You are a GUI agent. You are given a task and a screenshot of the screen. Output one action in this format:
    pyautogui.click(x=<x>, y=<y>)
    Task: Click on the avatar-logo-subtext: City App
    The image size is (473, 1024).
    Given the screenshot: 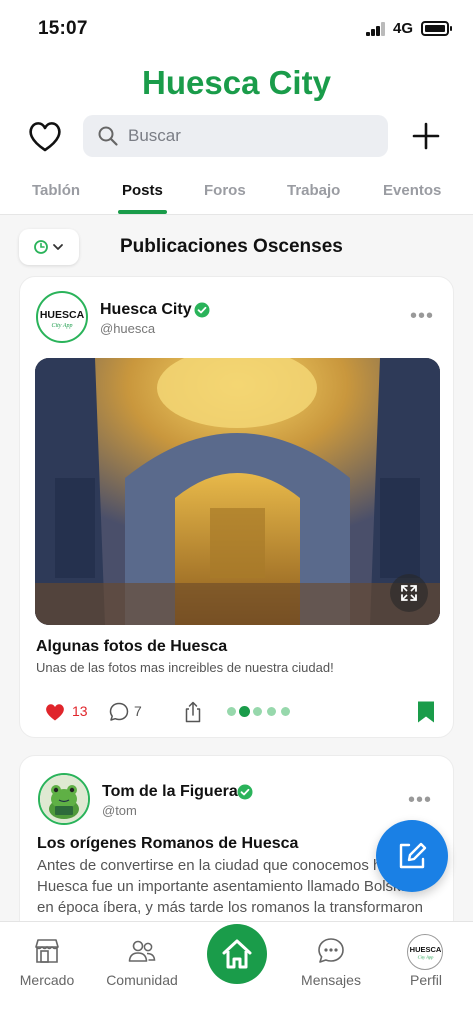 What is the action you would take?
    pyautogui.click(x=61, y=326)
    